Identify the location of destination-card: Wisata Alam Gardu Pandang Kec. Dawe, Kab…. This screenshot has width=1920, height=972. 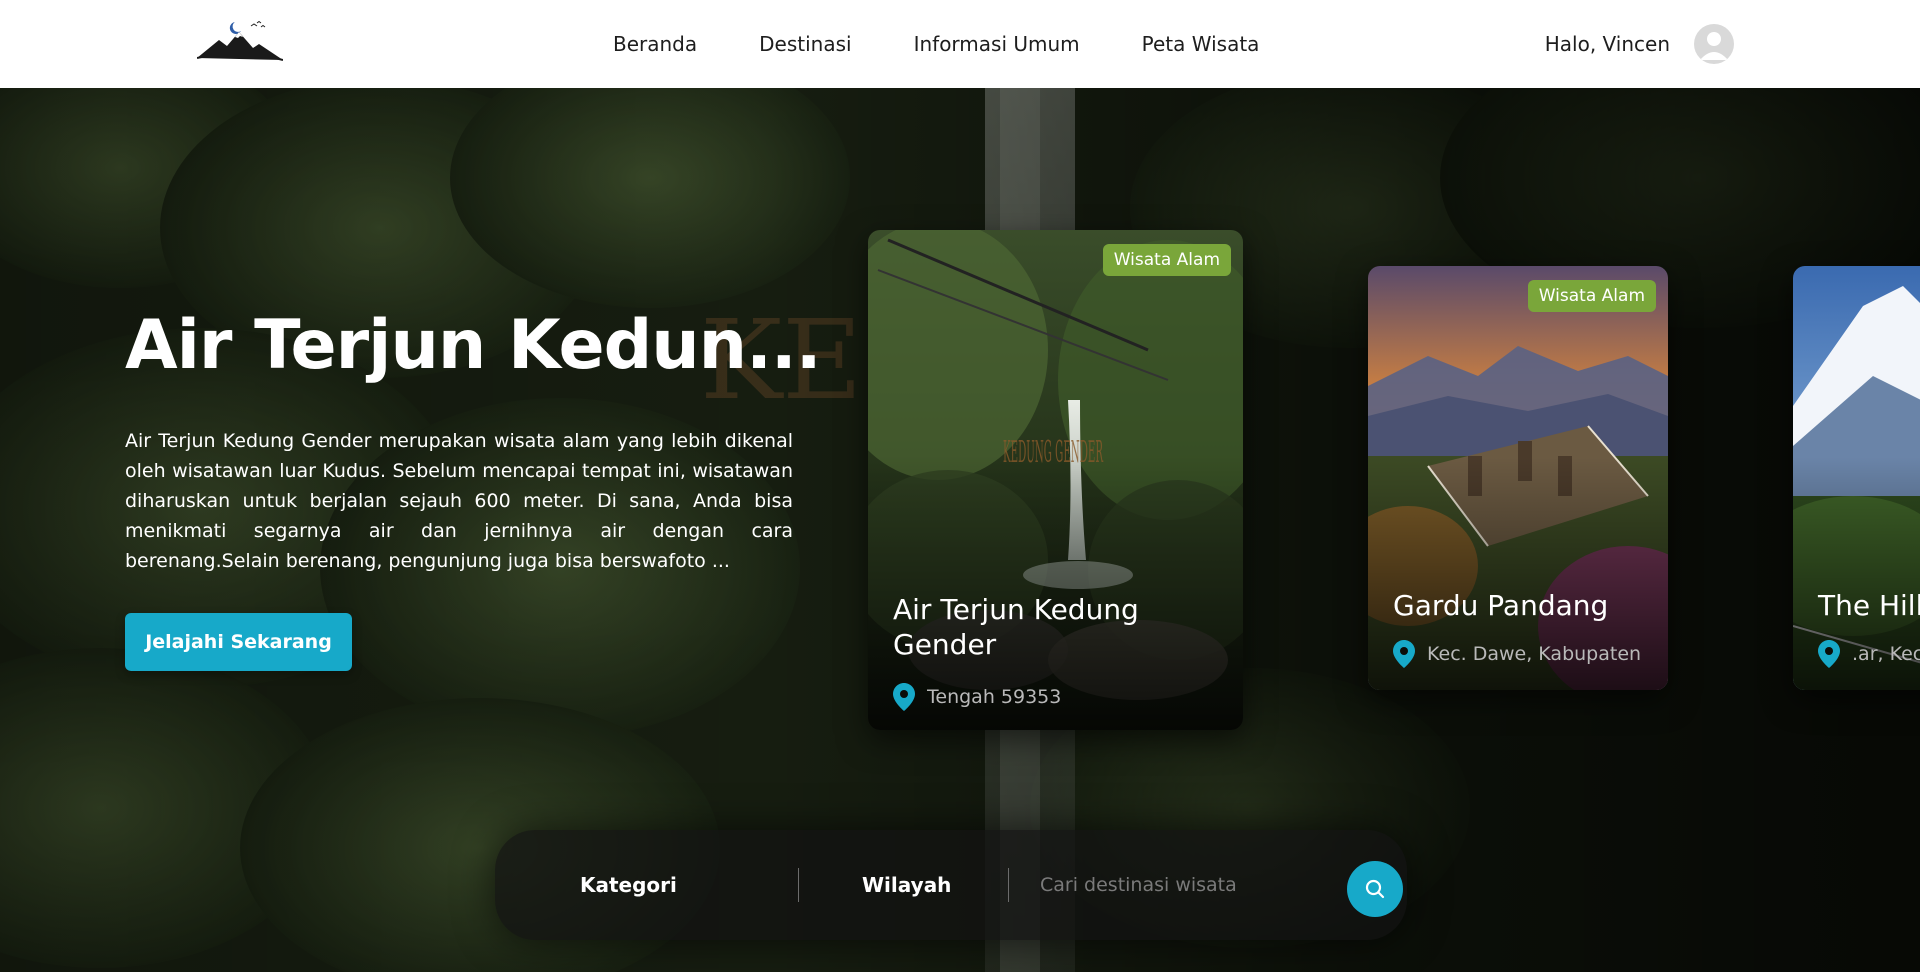
(1518, 478).